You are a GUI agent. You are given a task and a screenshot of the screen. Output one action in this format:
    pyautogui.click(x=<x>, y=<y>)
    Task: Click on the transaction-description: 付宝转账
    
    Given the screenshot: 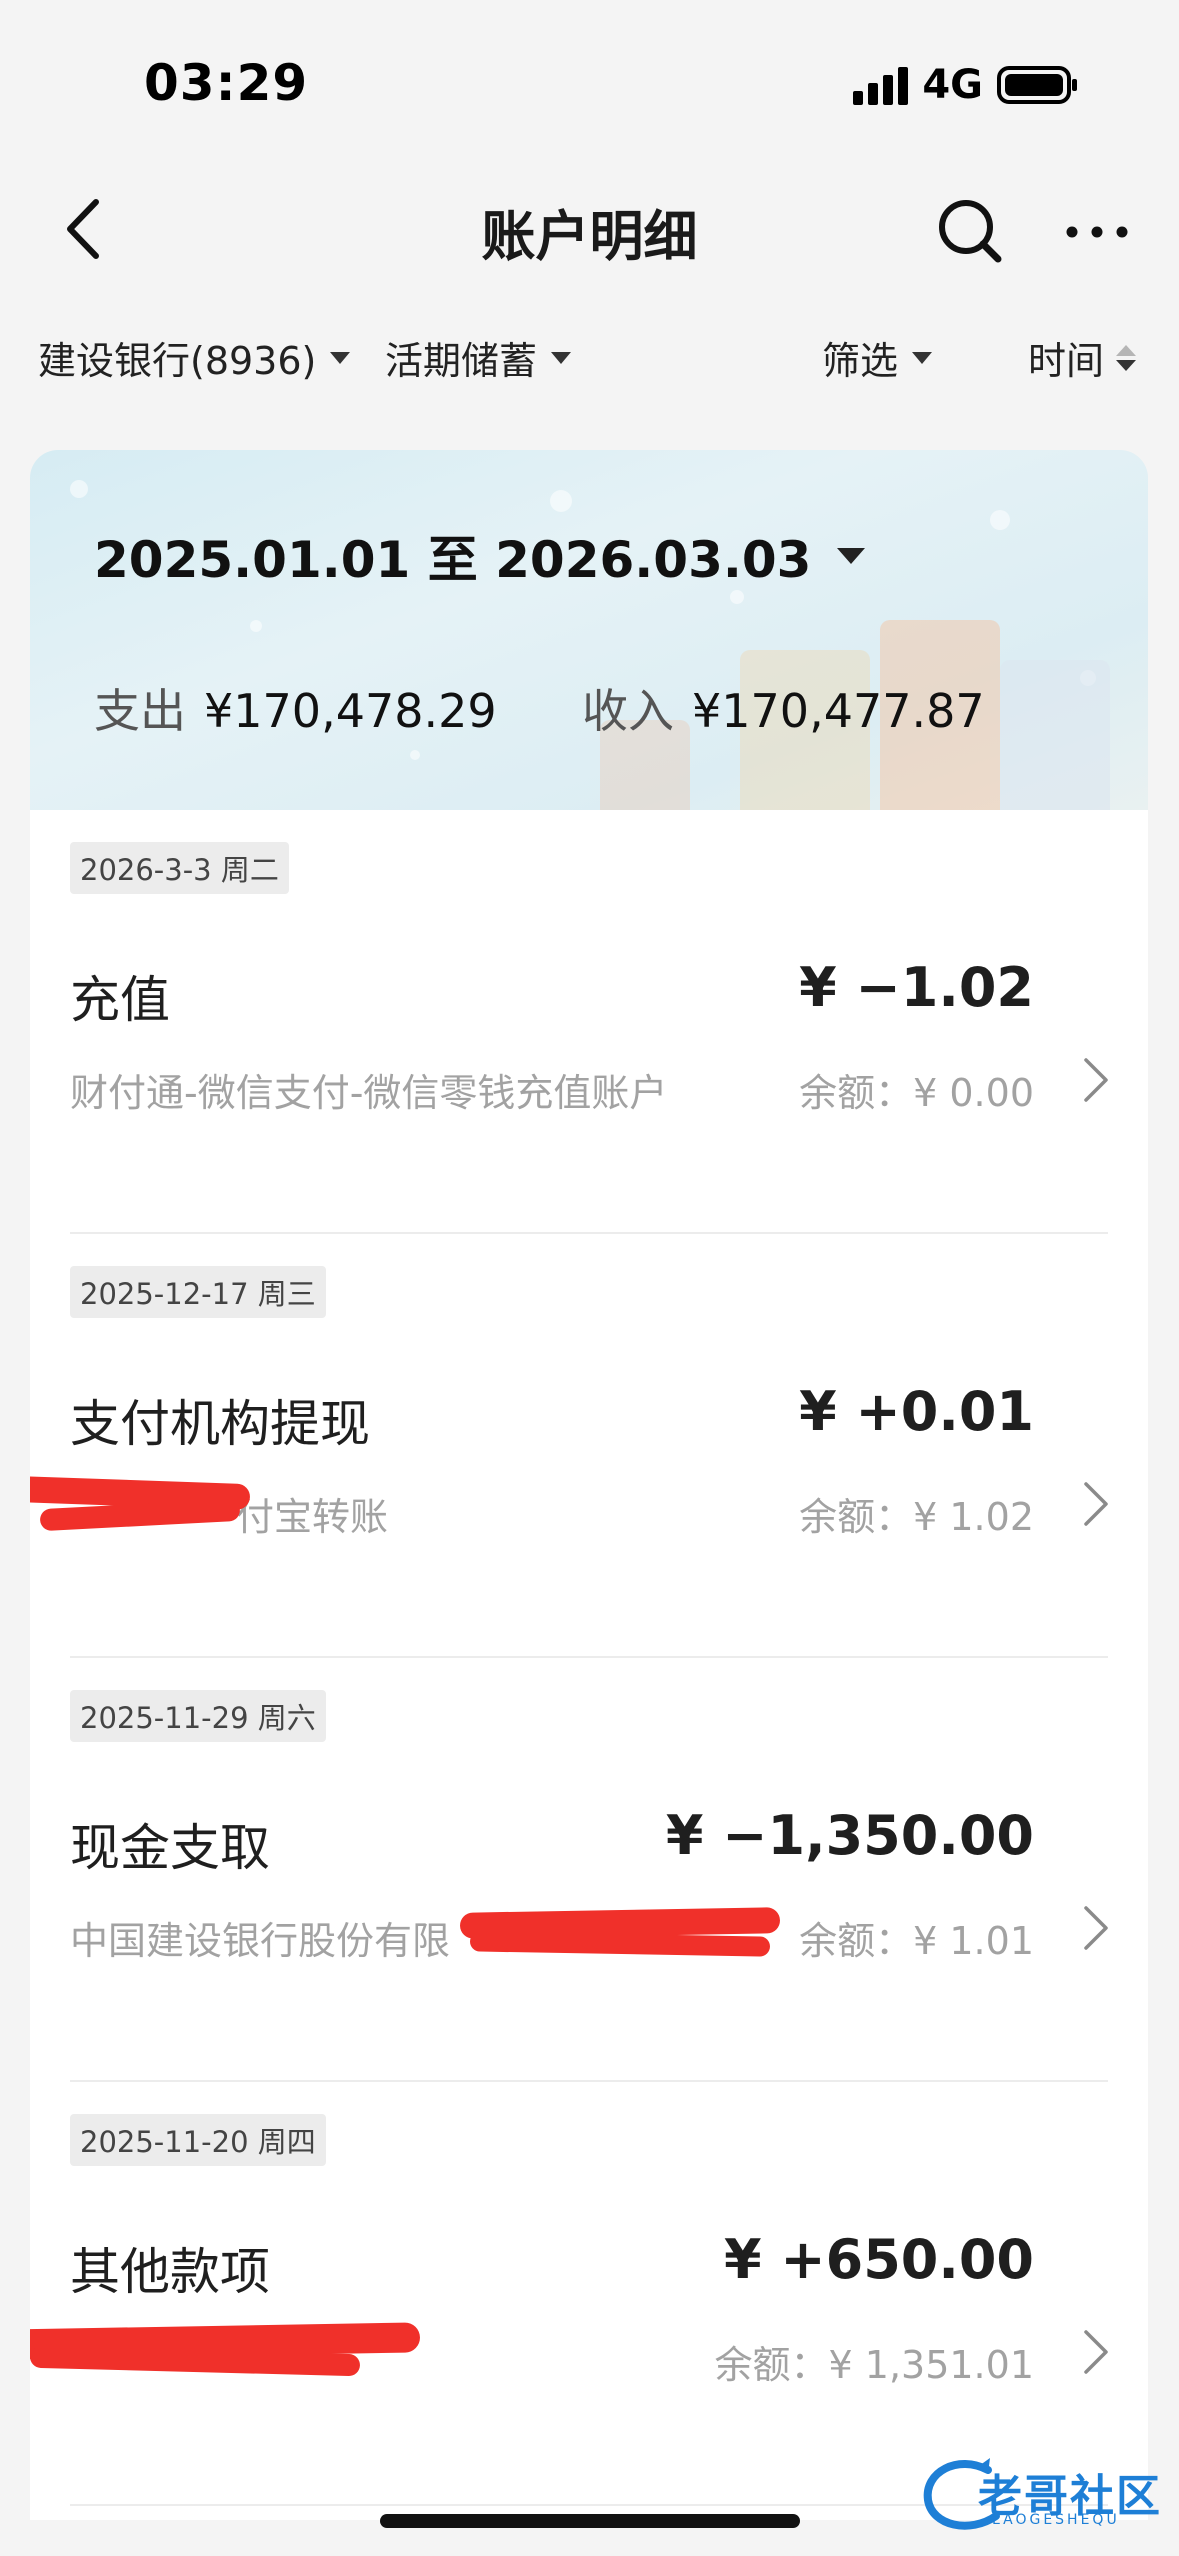 What is the action you would take?
    pyautogui.click(x=312, y=1517)
    